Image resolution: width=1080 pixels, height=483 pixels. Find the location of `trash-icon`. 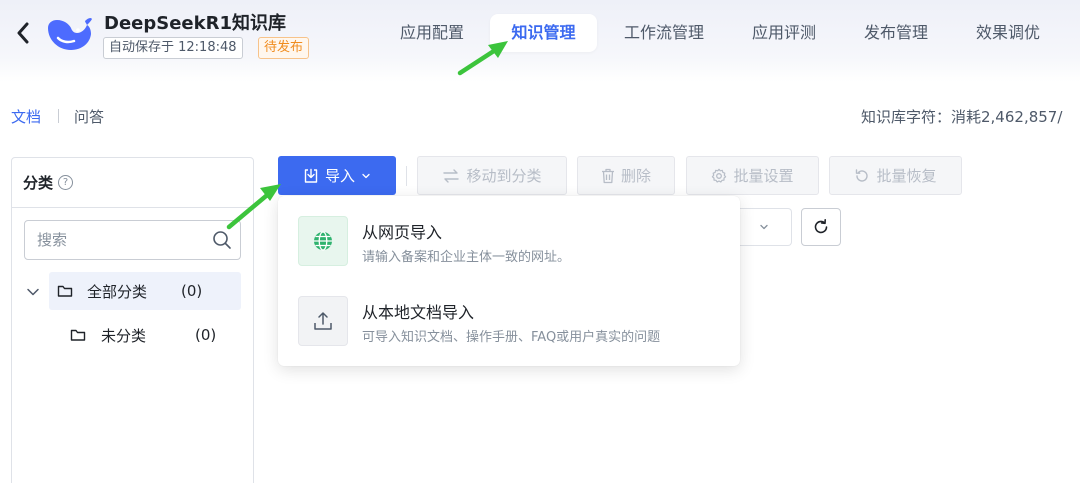

trash-icon is located at coordinates (607, 175).